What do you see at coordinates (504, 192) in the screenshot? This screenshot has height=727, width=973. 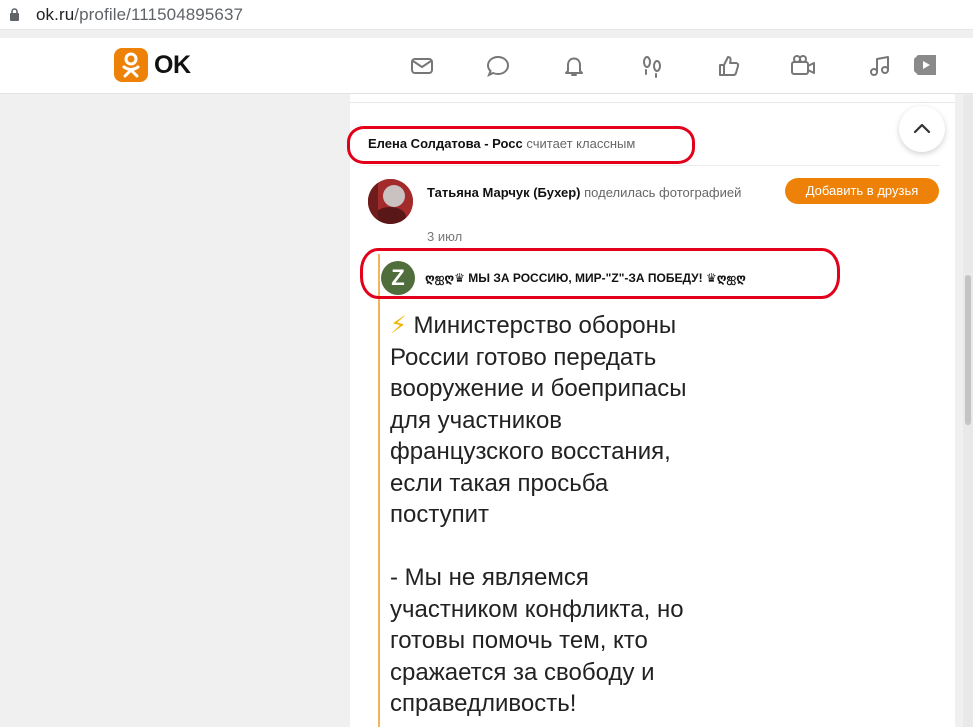 I see `author-name-link: Татьяна Марчук (Бухер)` at bounding box center [504, 192].